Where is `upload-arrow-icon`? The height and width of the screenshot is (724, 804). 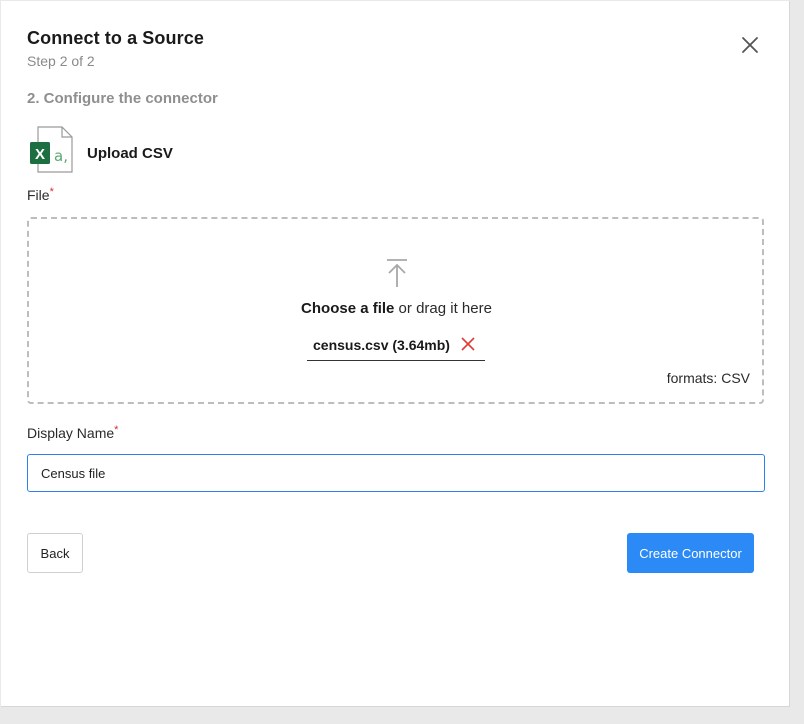
upload-arrow-icon is located at coordinates (397, 273).